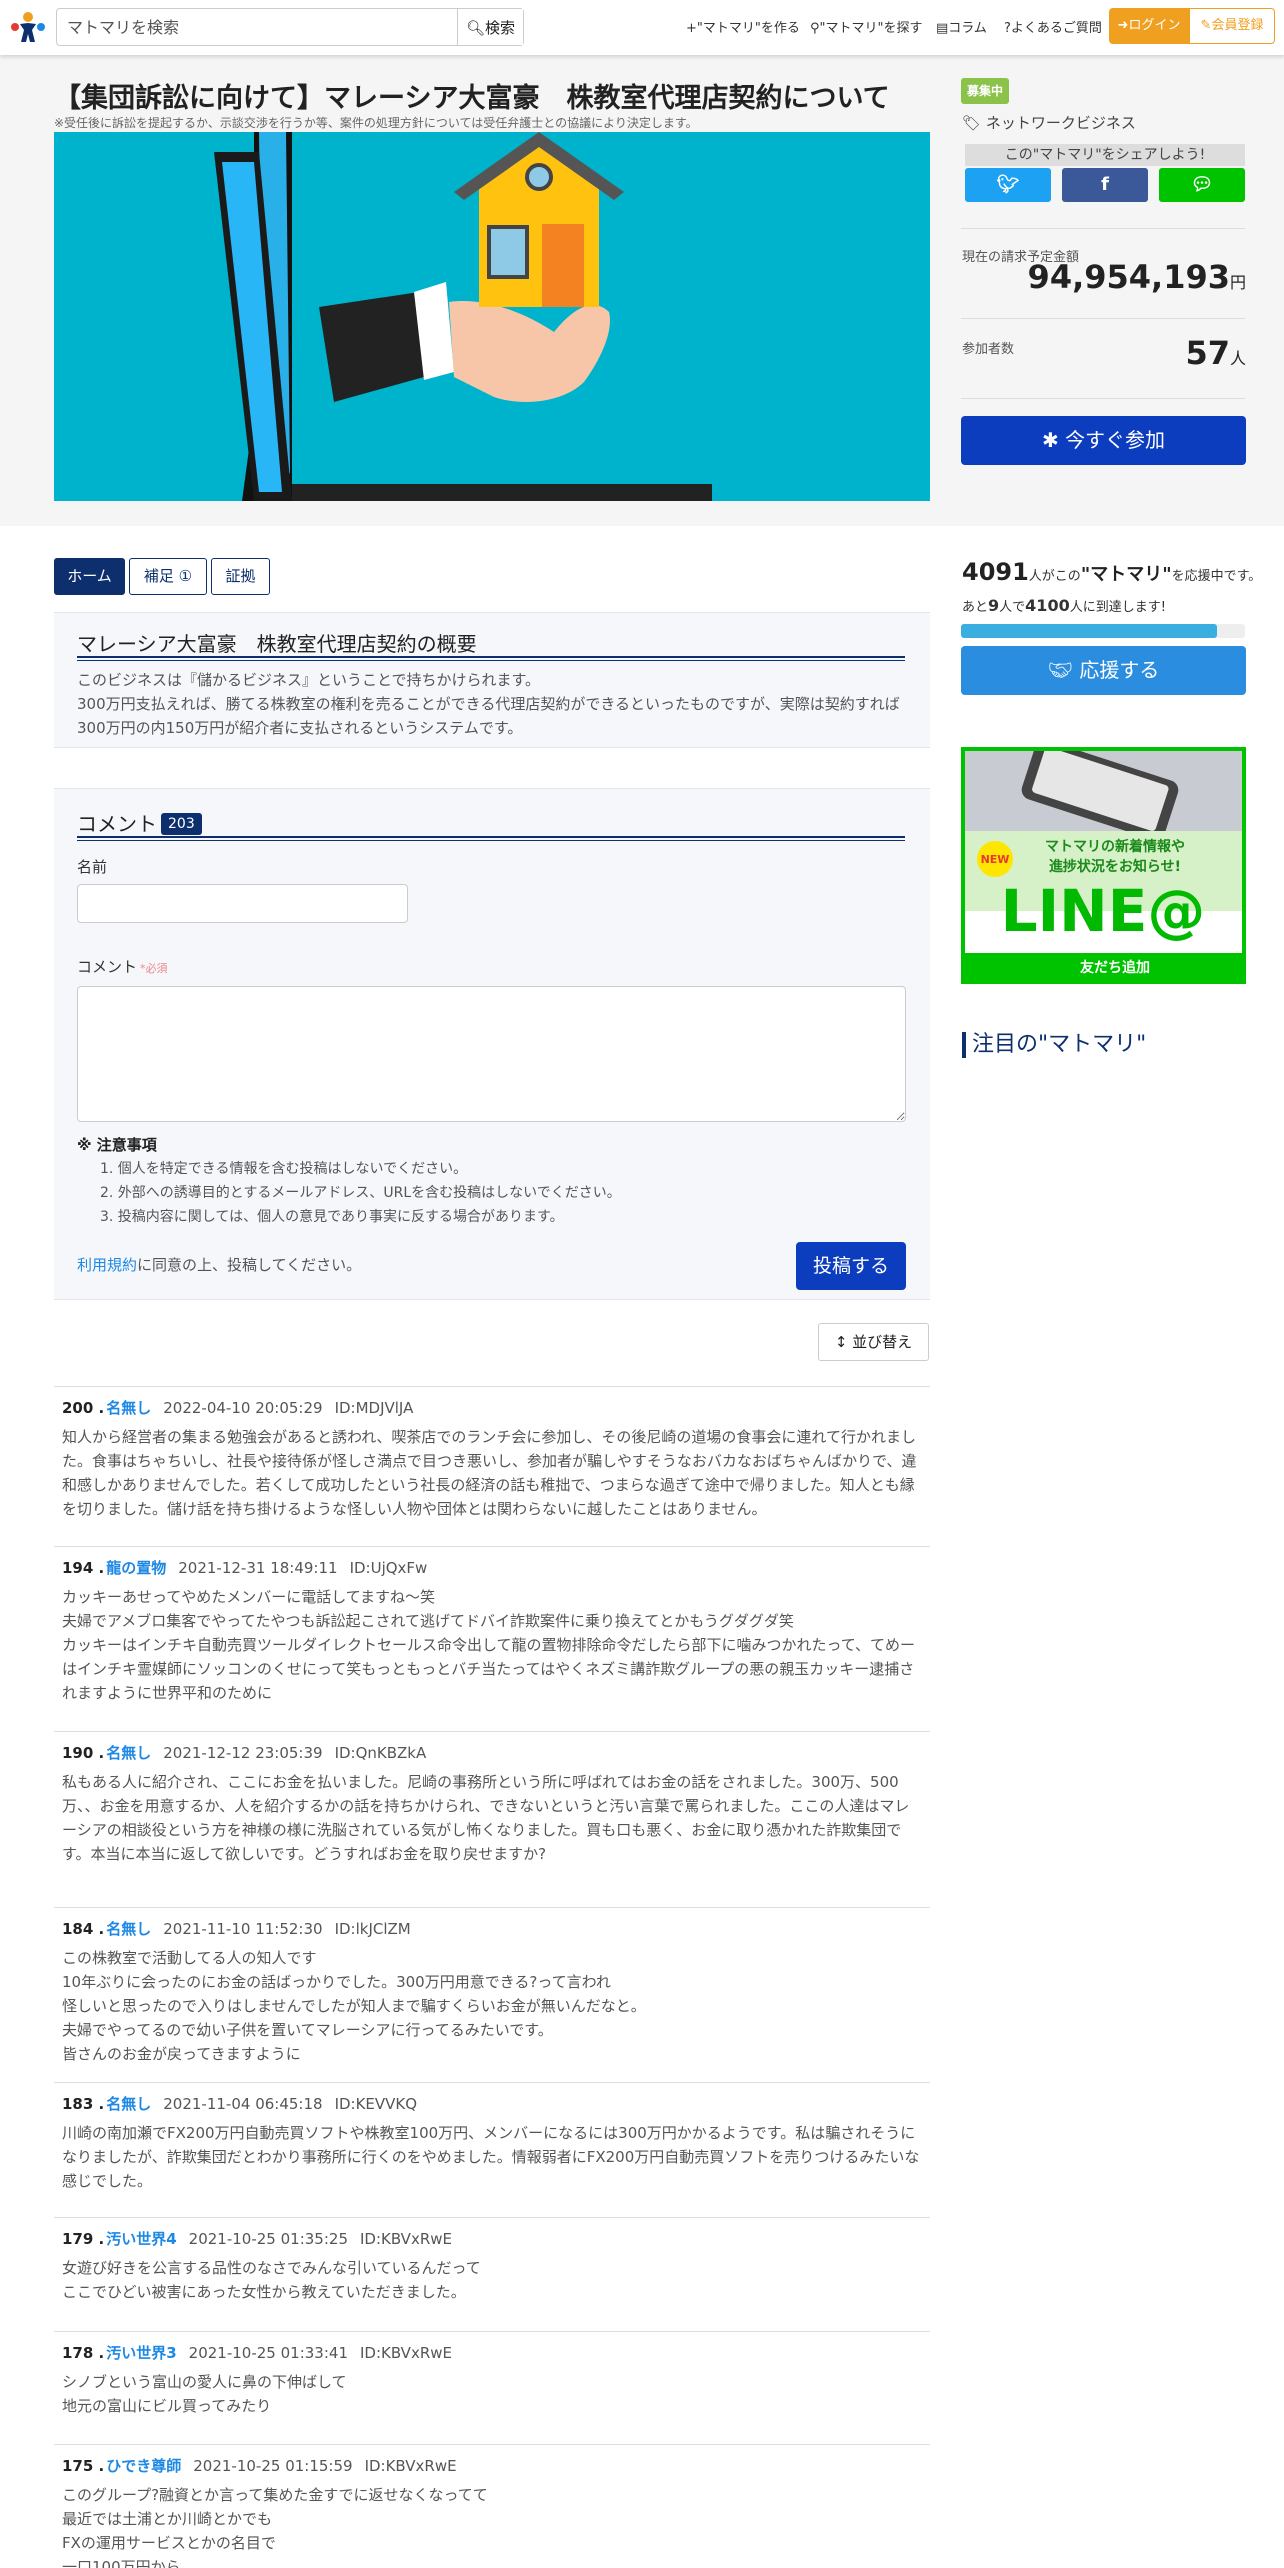 This screenshot has height=2568, width=1284. What do you see at coordinates (1149, 26) in the screenshot?
I see `login-button: ➜ログイン` at bounding box center [1149, 26].